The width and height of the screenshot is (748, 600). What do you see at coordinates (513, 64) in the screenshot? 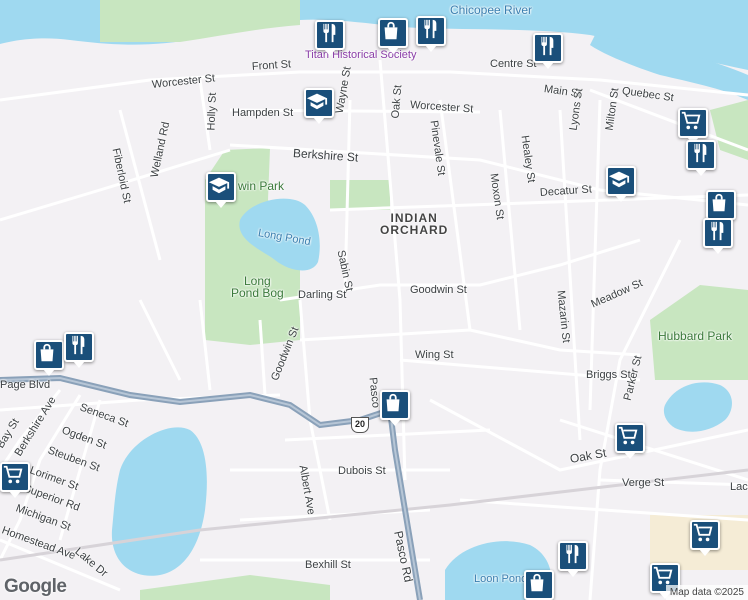
I see `label-centre-st: Centre St` at bounding box center [513, 64].